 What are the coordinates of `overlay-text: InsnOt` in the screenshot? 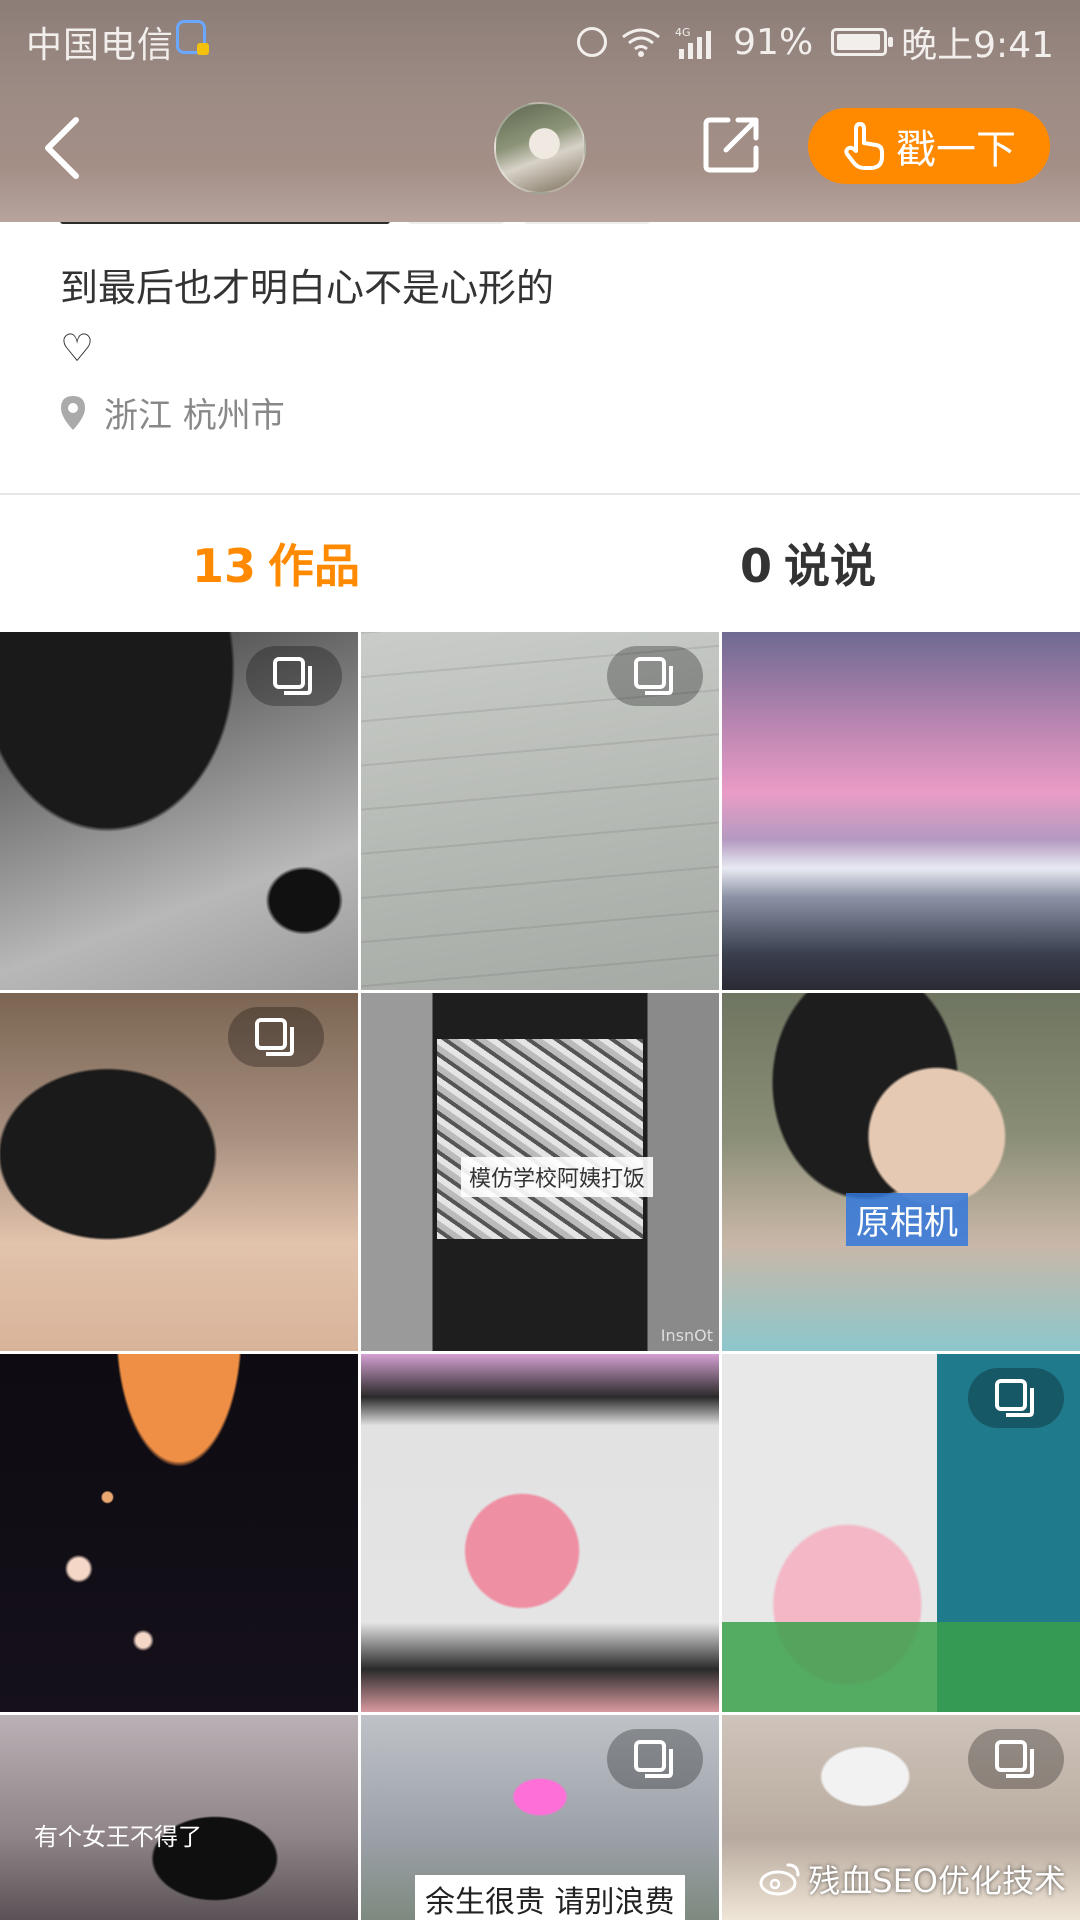 It's located at (686, 1335).